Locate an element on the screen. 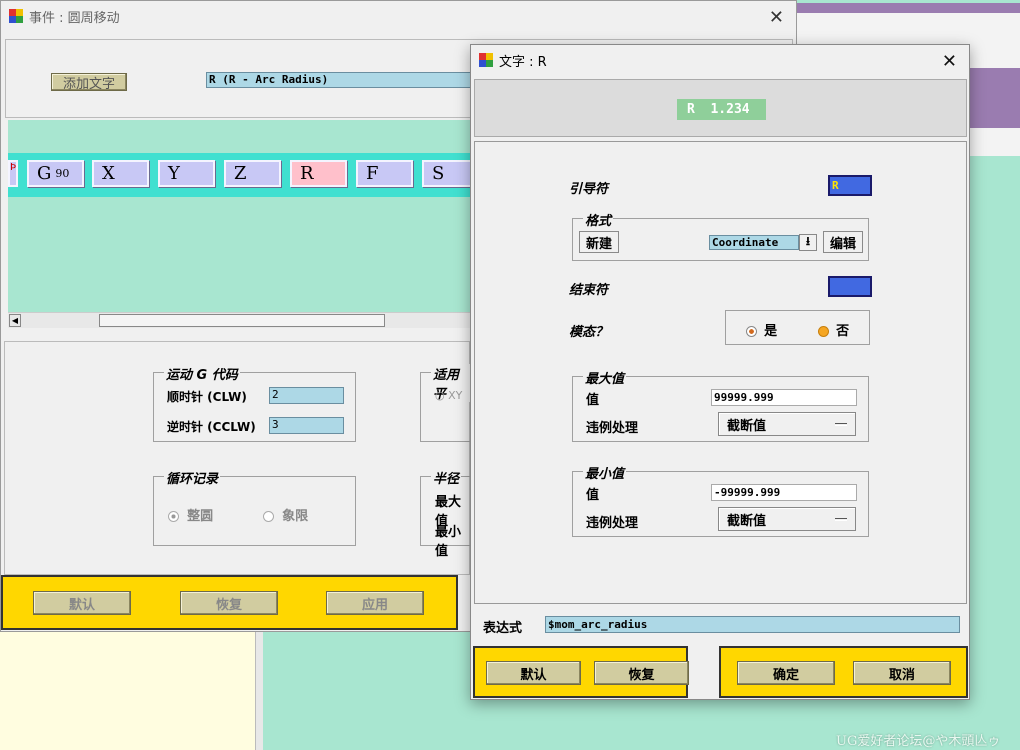 The width and height of the screenshot is (1020, 750). scroll-thumb is located at coordinates (242, 320).